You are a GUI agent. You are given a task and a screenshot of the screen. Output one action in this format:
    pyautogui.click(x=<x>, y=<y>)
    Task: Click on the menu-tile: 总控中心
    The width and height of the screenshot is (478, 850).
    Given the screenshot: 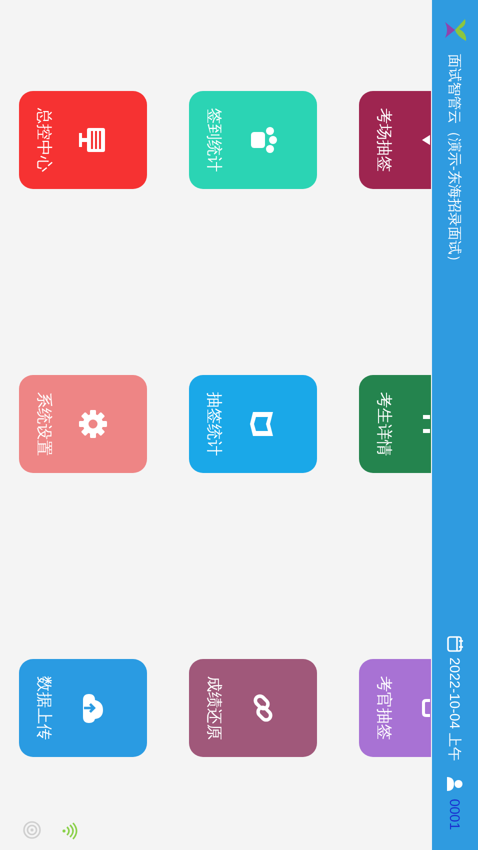 What is the action you would take?
    pyautogui.click(x=83, y=140)
    